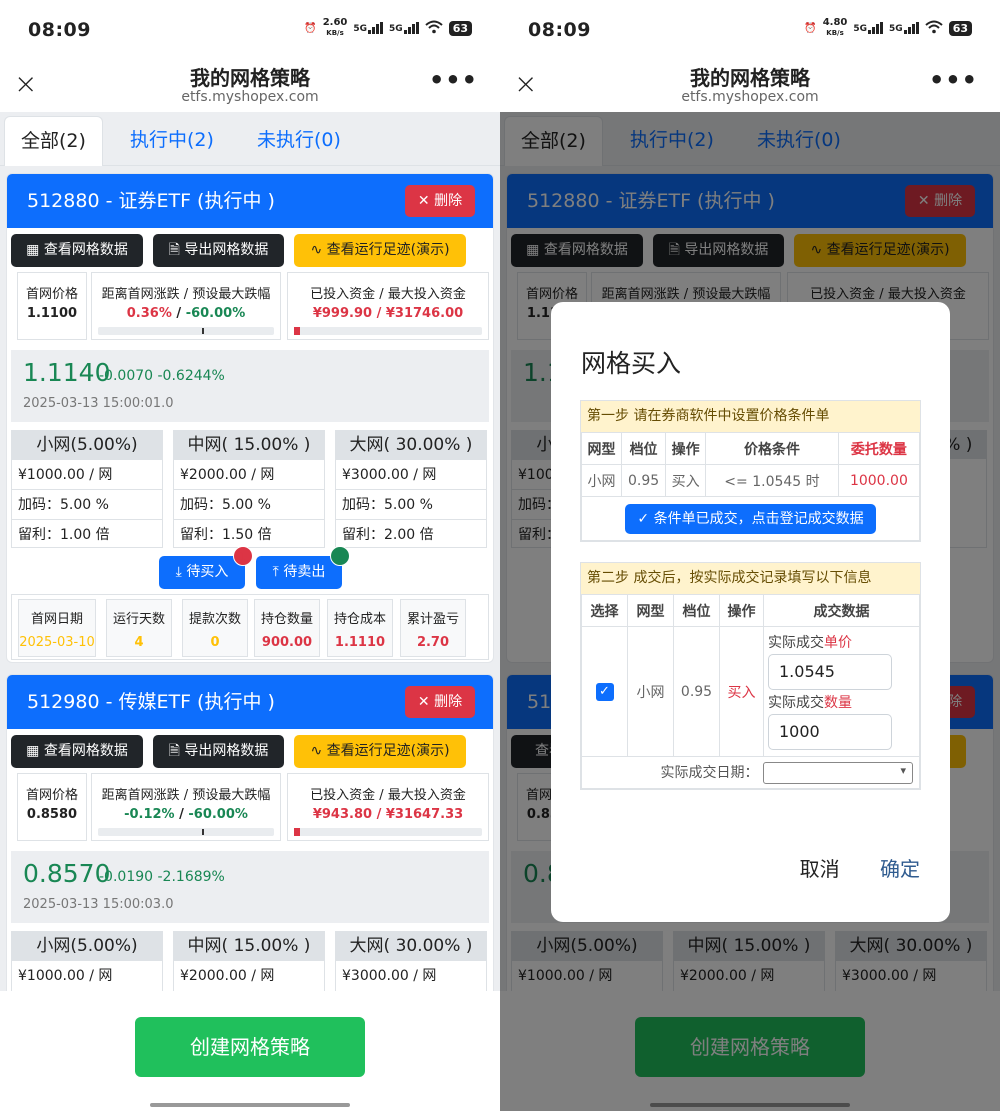 The width and height of the screenshot is (1000, 1111). What do you see at coordinates (750, 518) in the screenshot?
I see `order-filled-button: ✓ 条件单已成交，点击登记成交数据` at bounding box center [750, 518].